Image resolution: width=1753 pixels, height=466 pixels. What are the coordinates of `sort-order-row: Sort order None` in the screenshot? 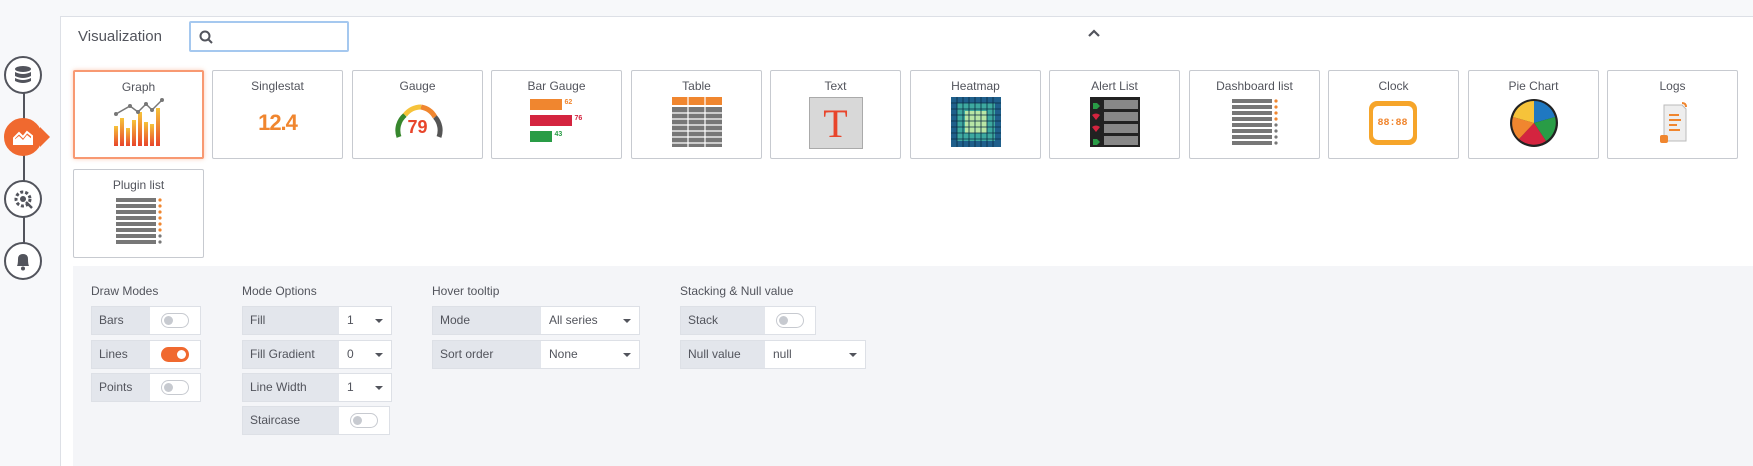 It's located at (536, 354).